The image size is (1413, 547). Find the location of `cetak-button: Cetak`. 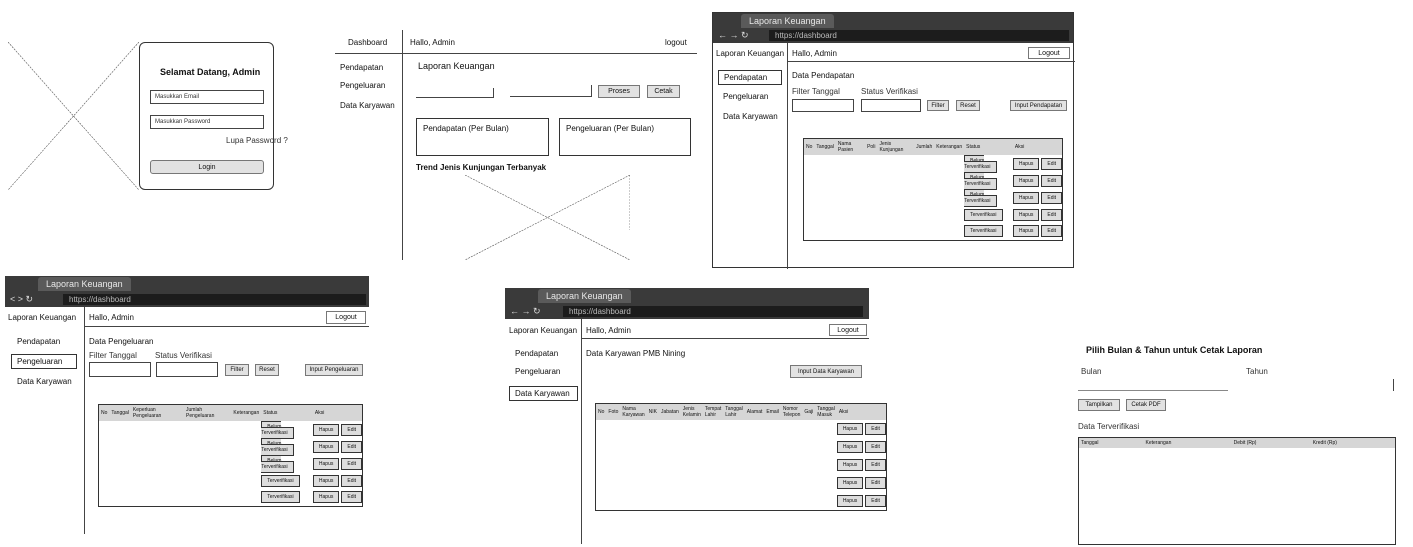

cetak-button: Cetak is located at coordinates (663, 91).